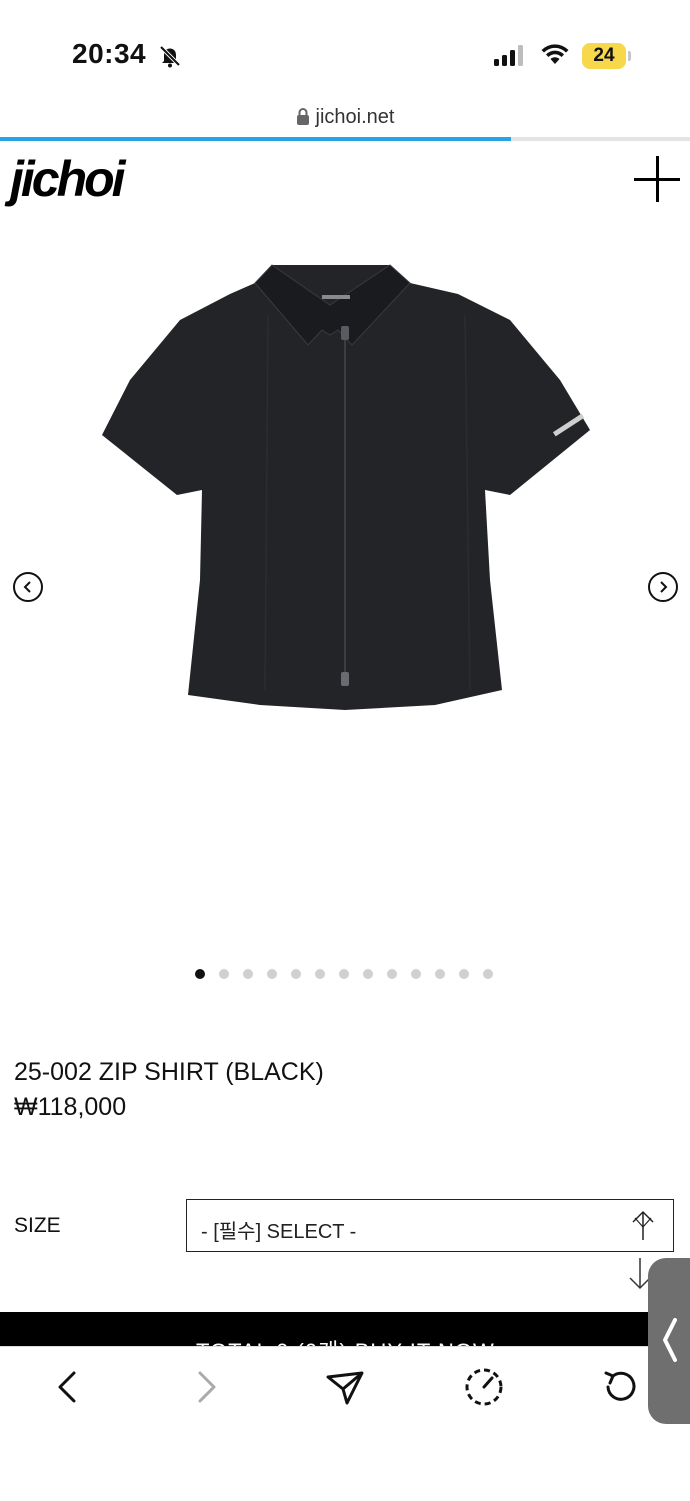  I want to click on carousel-prev-button, so click(28, 587).